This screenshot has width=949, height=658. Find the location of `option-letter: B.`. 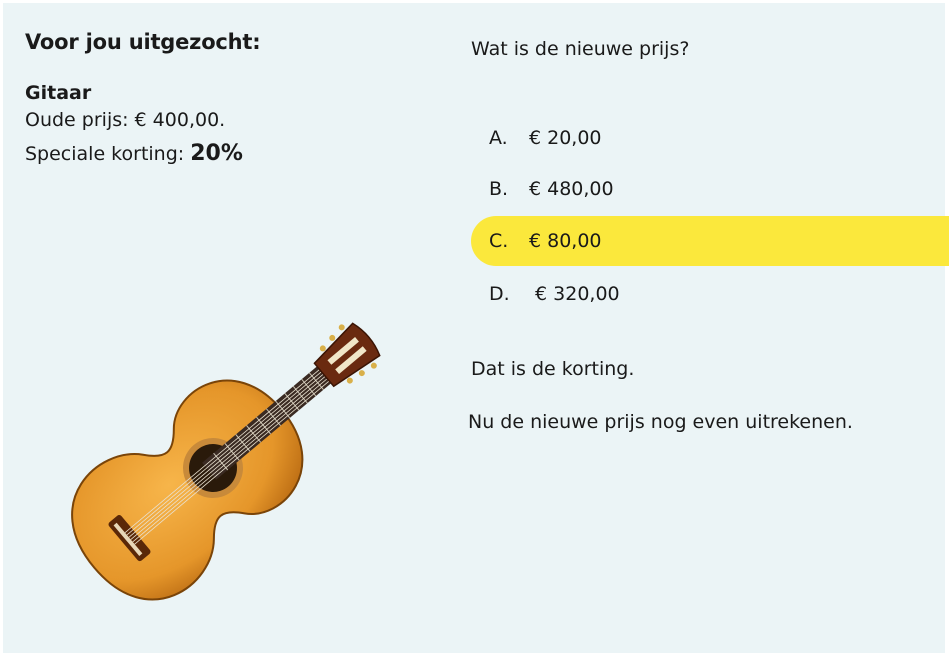

option-letter: B. is located at coordinates (499, 189).